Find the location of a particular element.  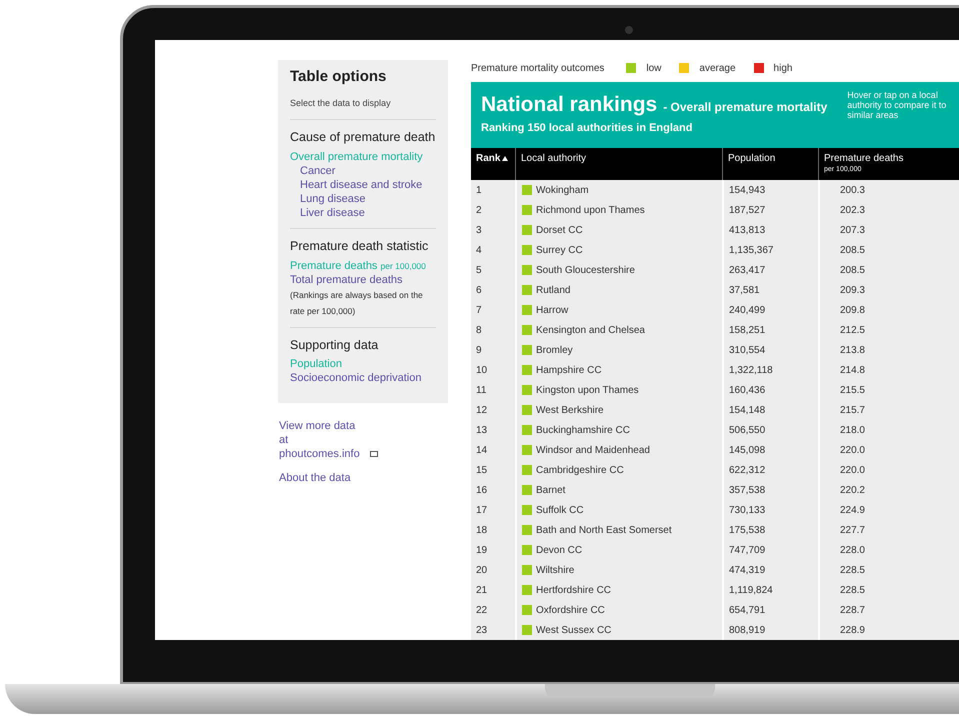

data-option: Total premature deaths is located at coordinates (363, 279).